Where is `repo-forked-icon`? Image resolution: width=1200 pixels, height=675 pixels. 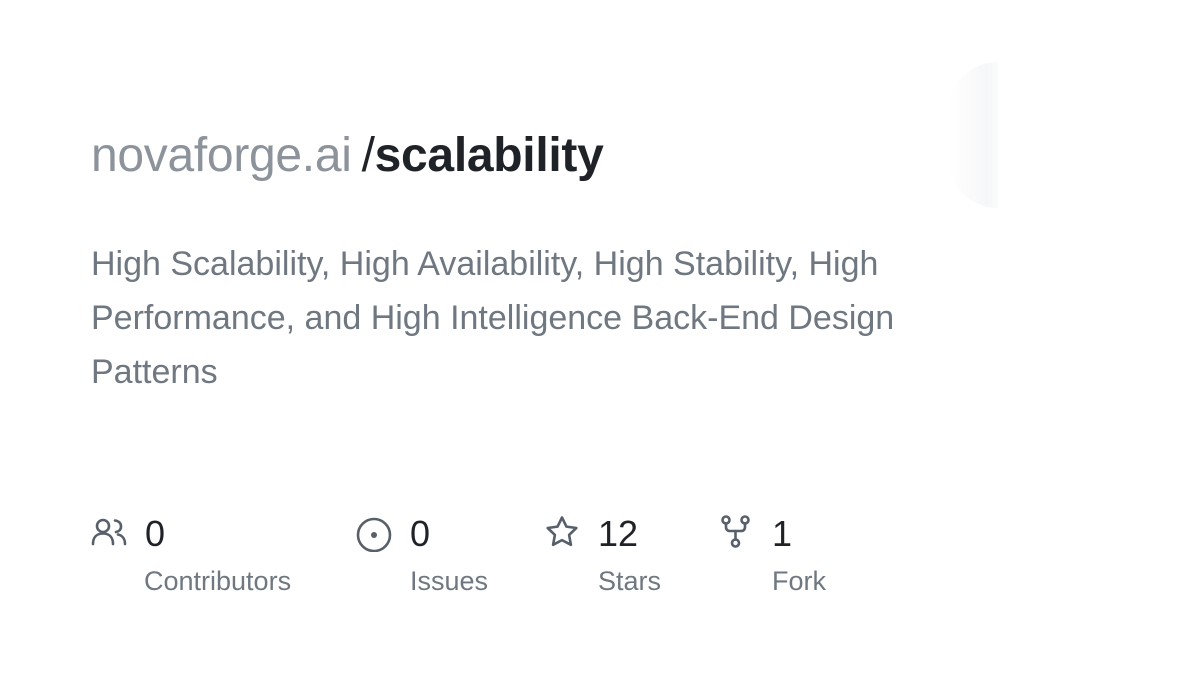
repo-forked-icon is located at coordinates (739, 533).